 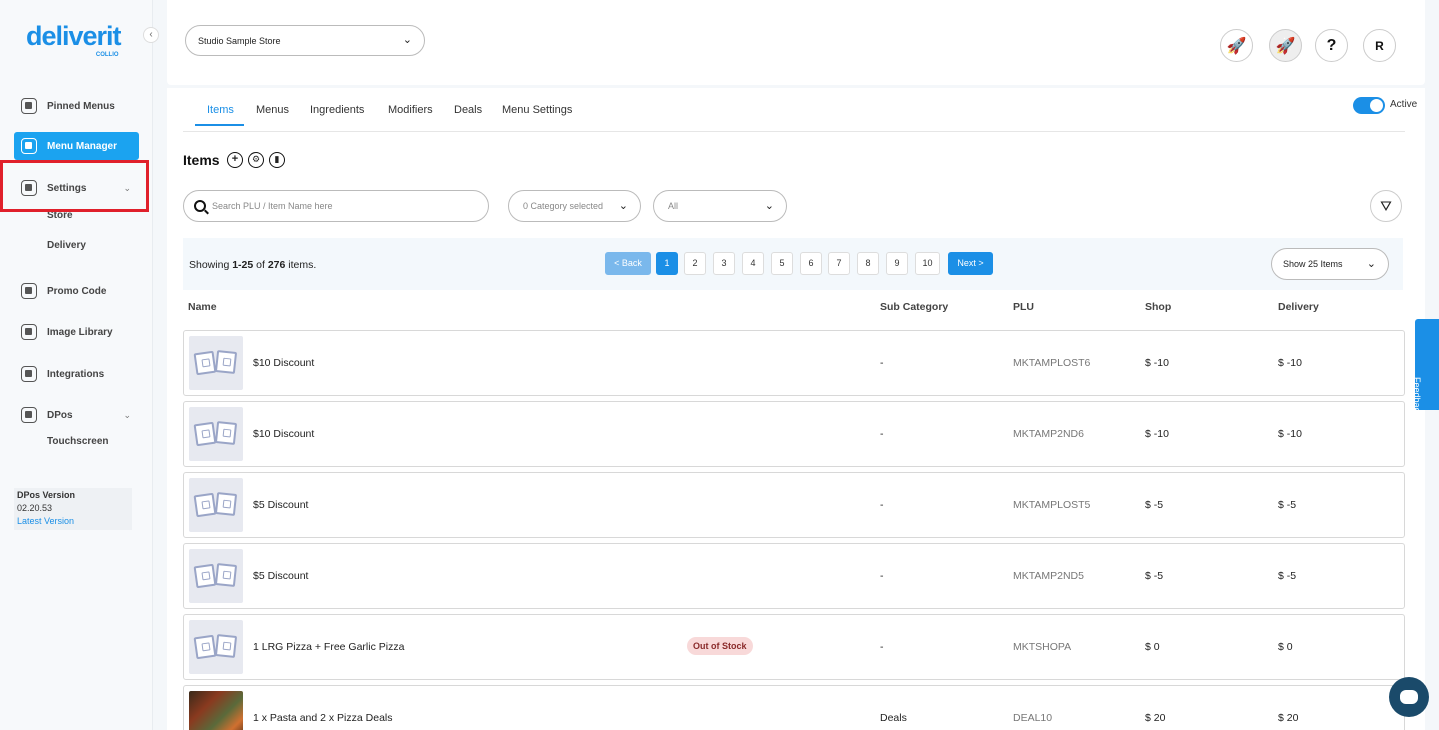 I want to click on sidebar-item-menu-manager: Menu Manager, so click(x=76, y=146).